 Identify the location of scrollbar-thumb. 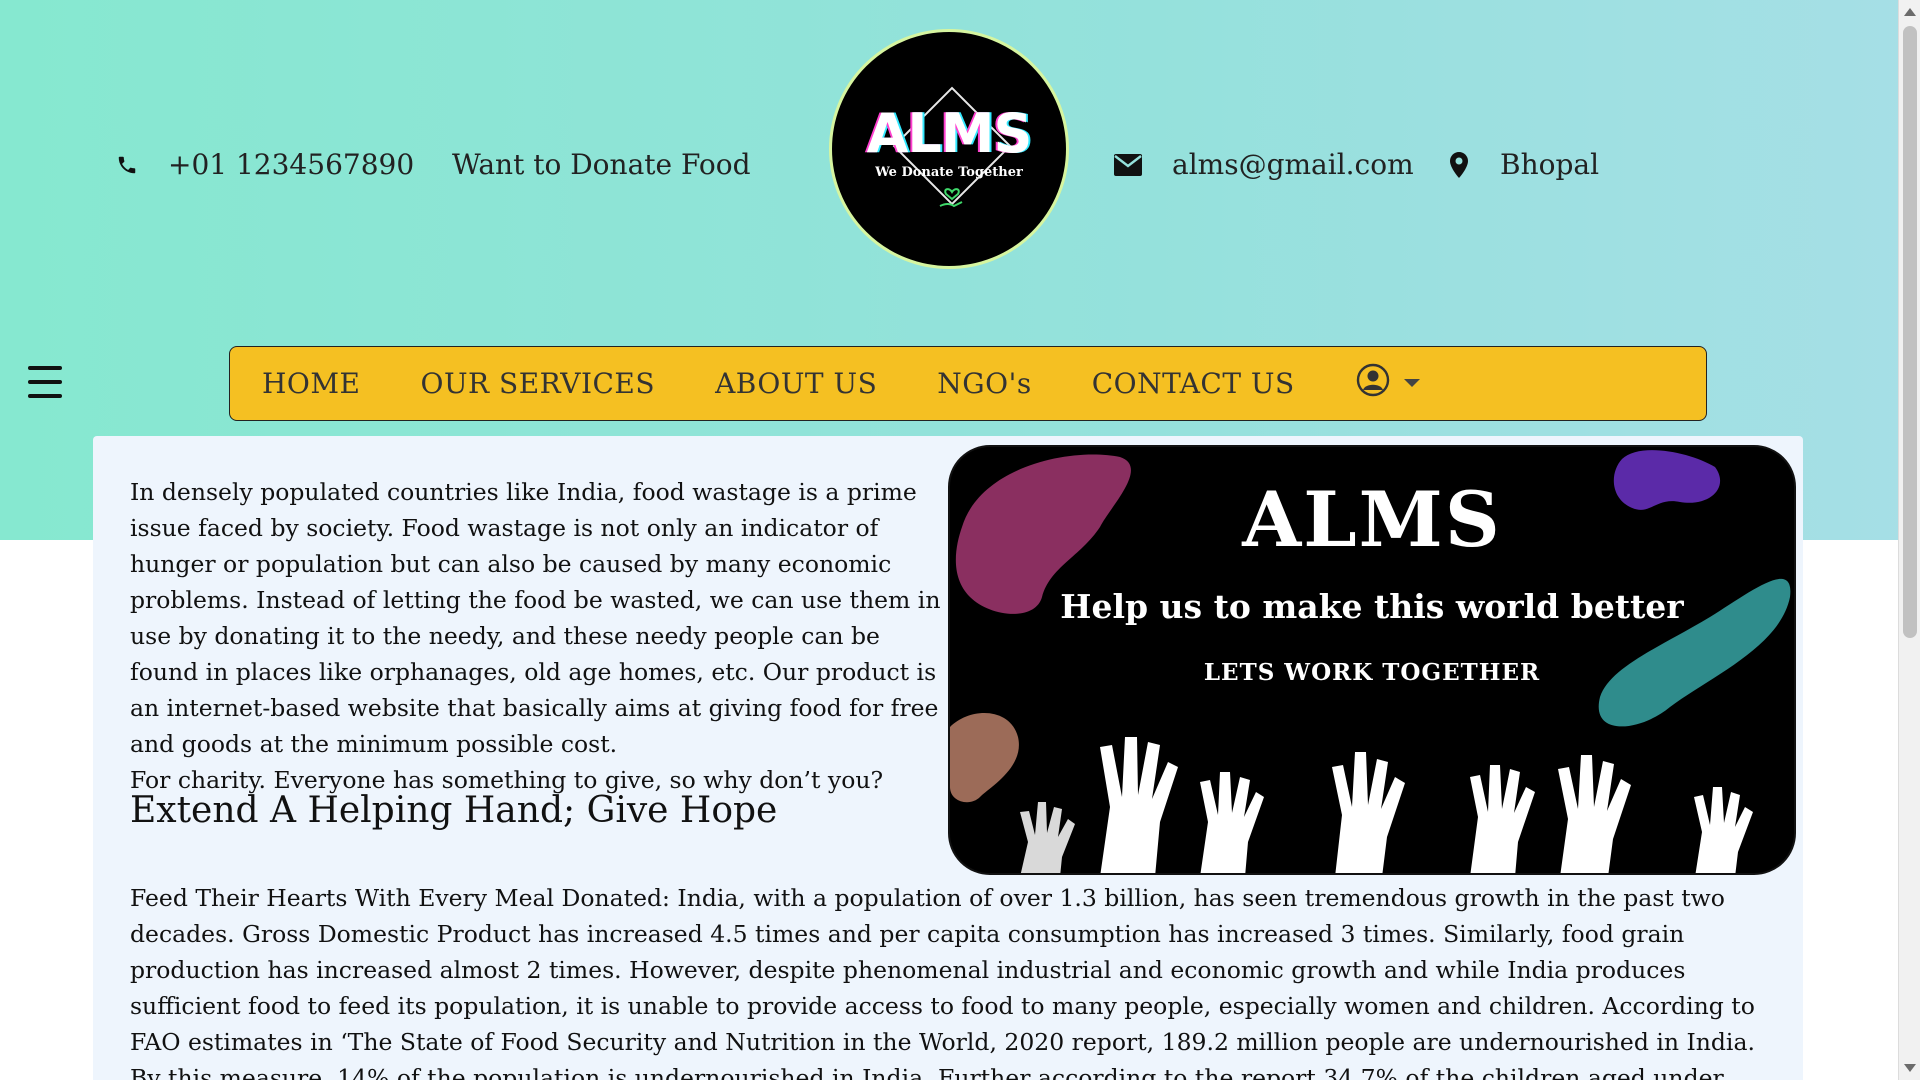
(1910, 332).